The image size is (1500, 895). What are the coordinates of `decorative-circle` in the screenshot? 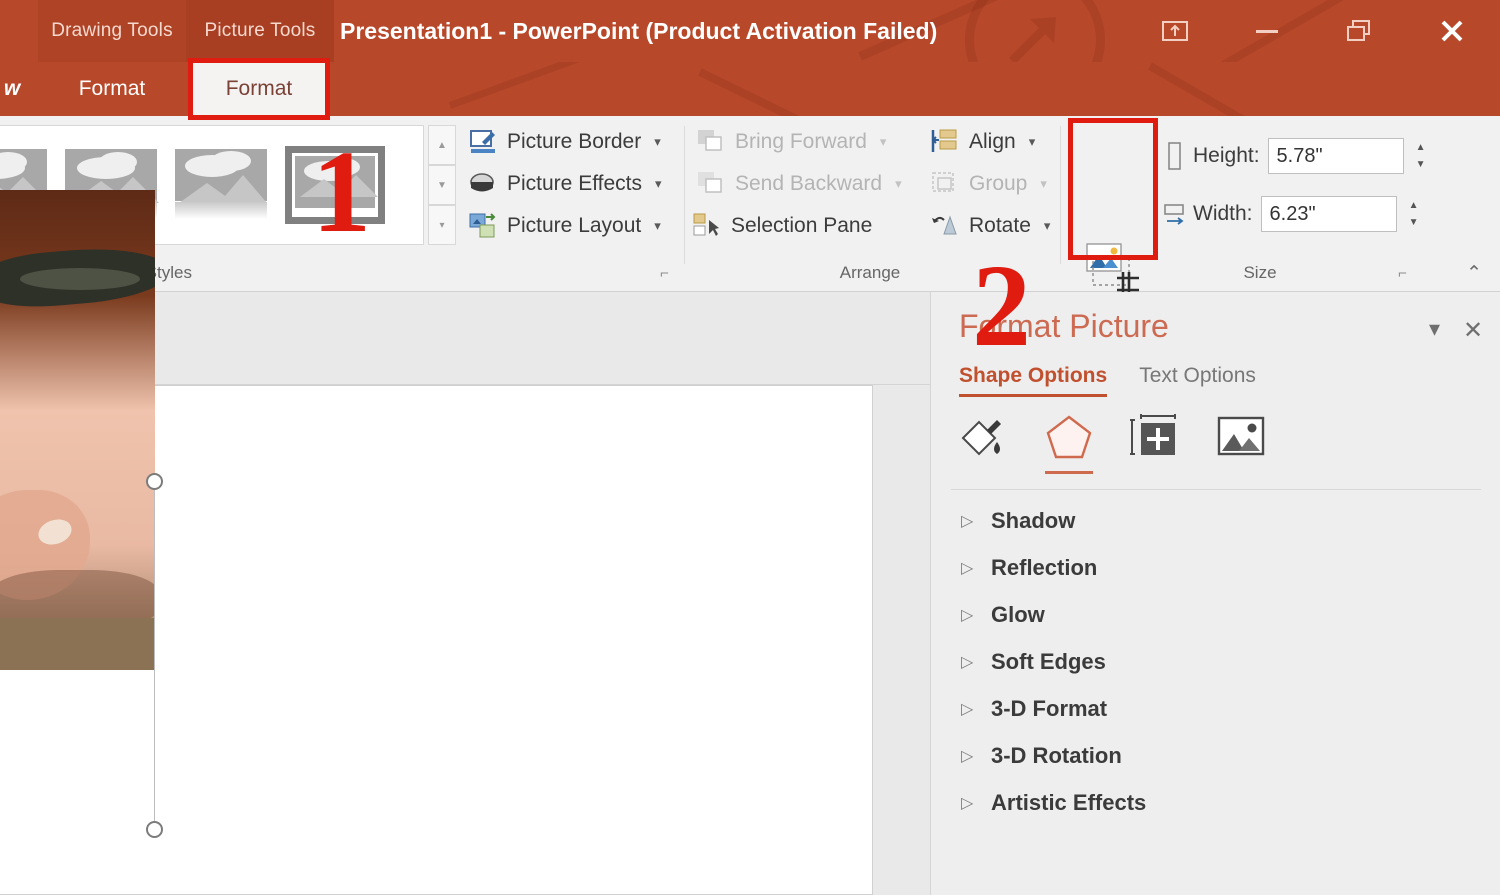 It's located at (1035, 31).